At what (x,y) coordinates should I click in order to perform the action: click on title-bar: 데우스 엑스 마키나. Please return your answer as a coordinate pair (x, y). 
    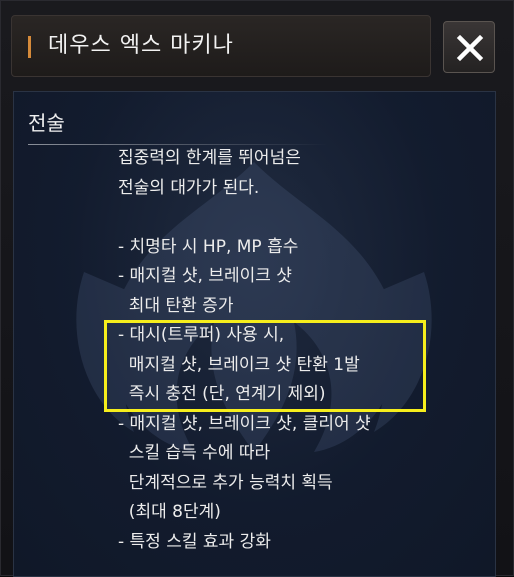
    Looking at the image, I should click on (221, 46).